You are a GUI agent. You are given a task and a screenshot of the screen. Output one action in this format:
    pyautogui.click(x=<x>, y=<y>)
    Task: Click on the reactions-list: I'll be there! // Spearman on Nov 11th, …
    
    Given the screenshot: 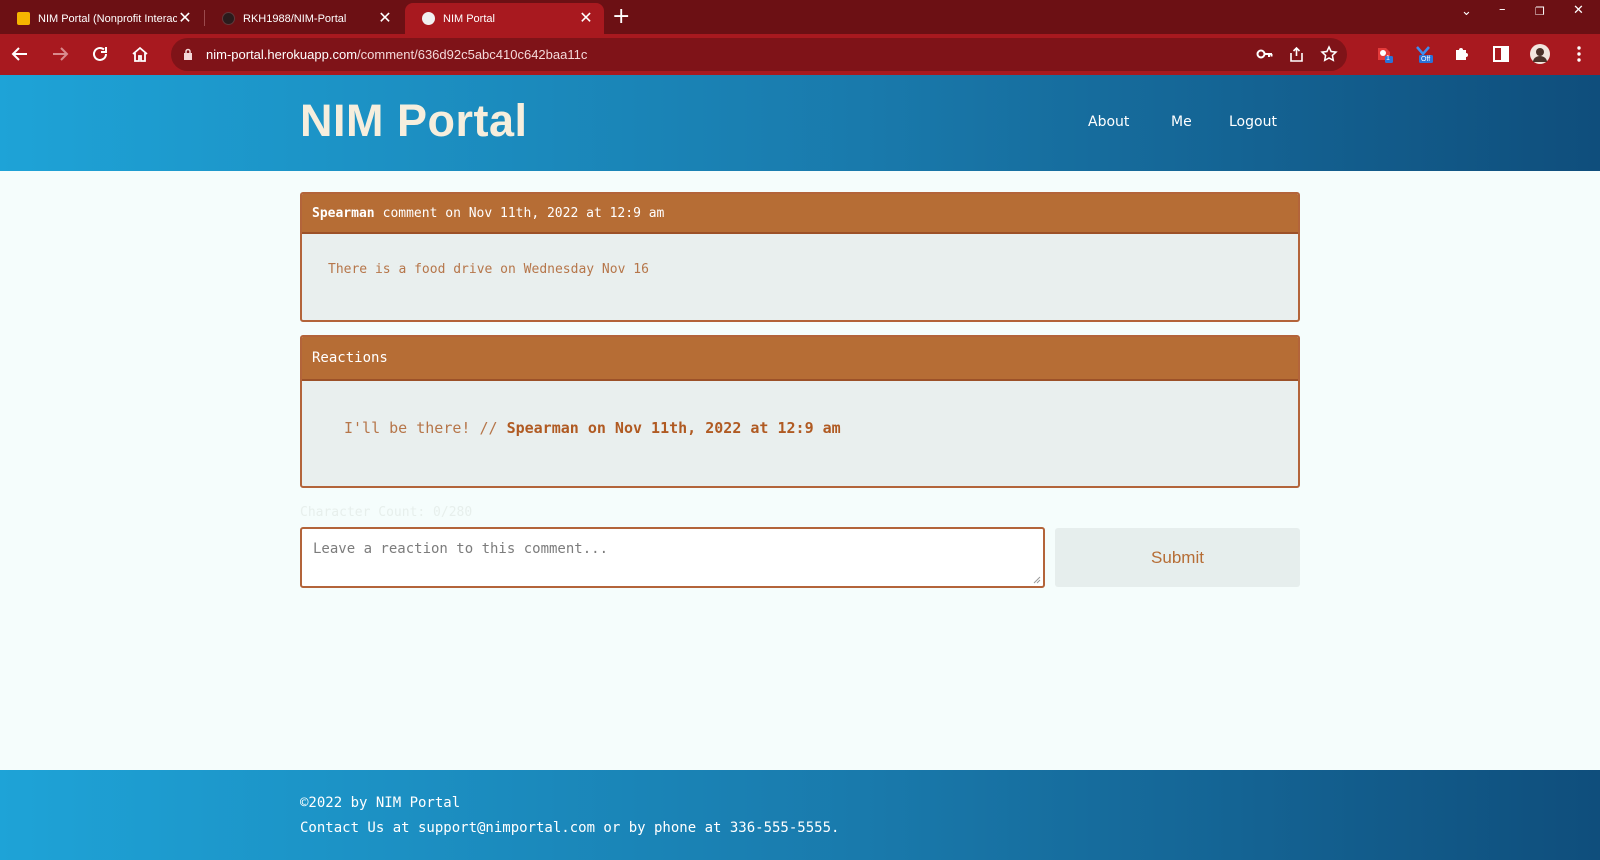 What is the action you would take?
    pyautogui.click(x=800, y=409)
    